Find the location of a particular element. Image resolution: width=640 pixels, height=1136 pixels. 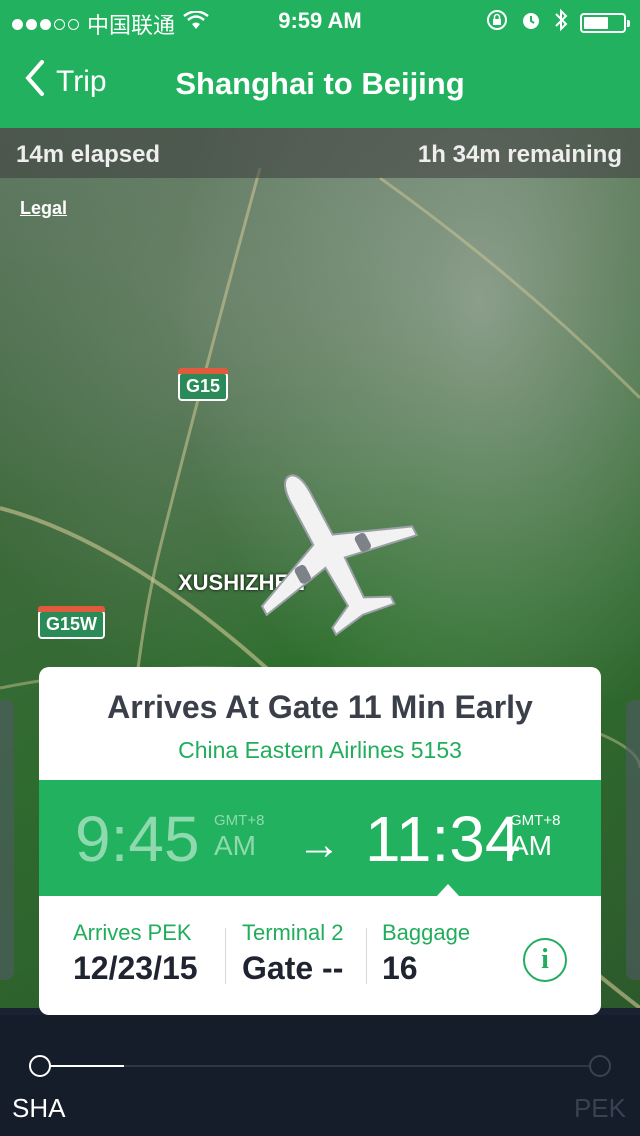

departure-time: 9:45 is located at coordinates (137, 839).